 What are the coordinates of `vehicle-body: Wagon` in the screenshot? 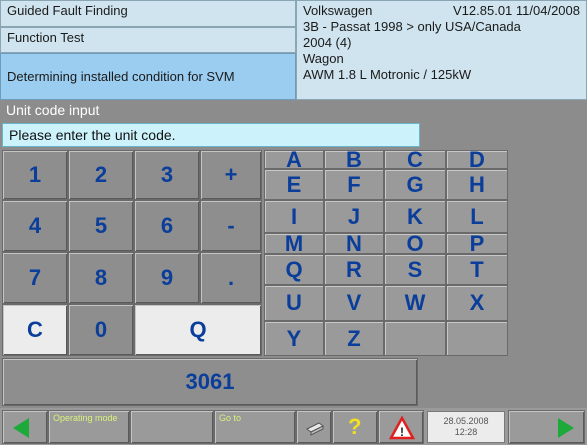 It's located at (323, 58).